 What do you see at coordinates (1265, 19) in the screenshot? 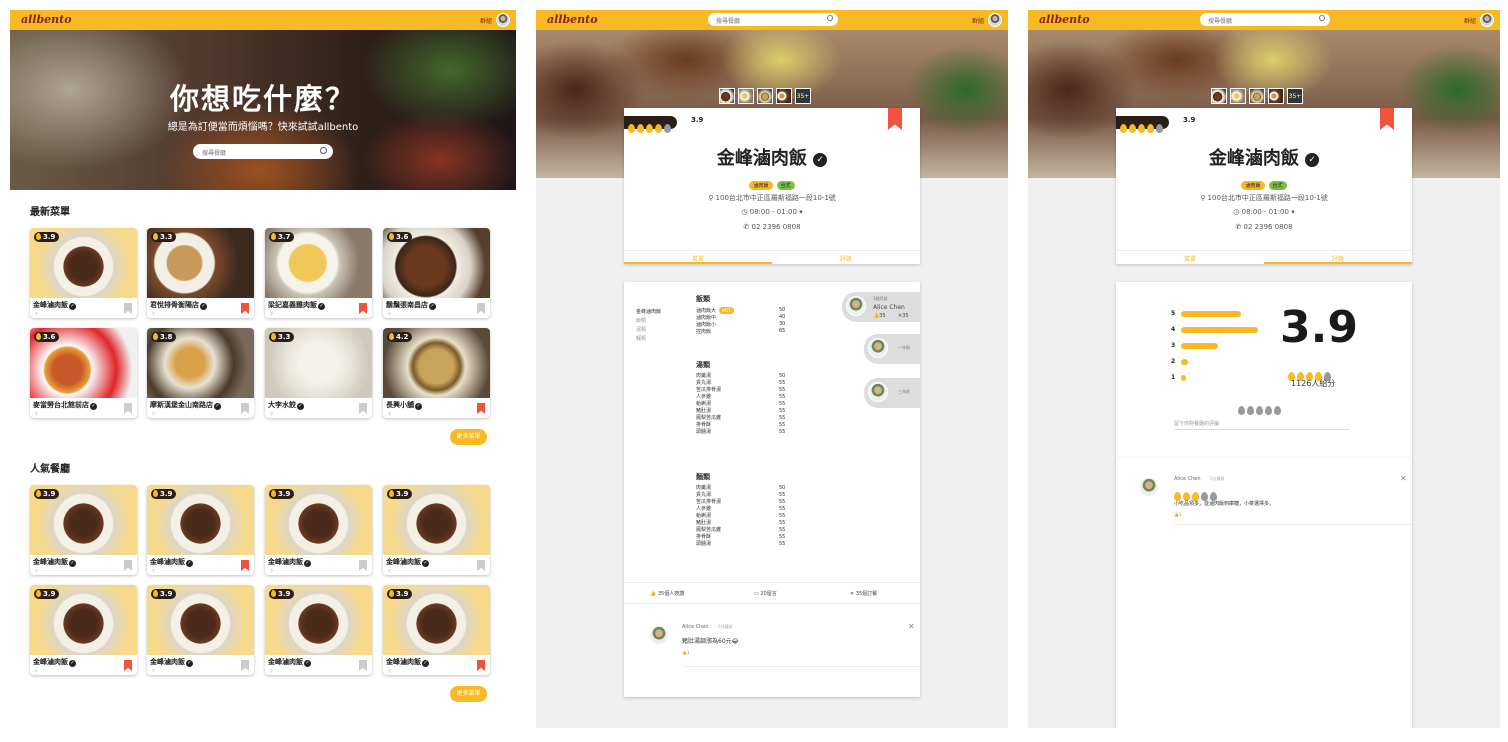
I see `top-search-input: 搜尋餐廳` at bounding box center [1265, 19].